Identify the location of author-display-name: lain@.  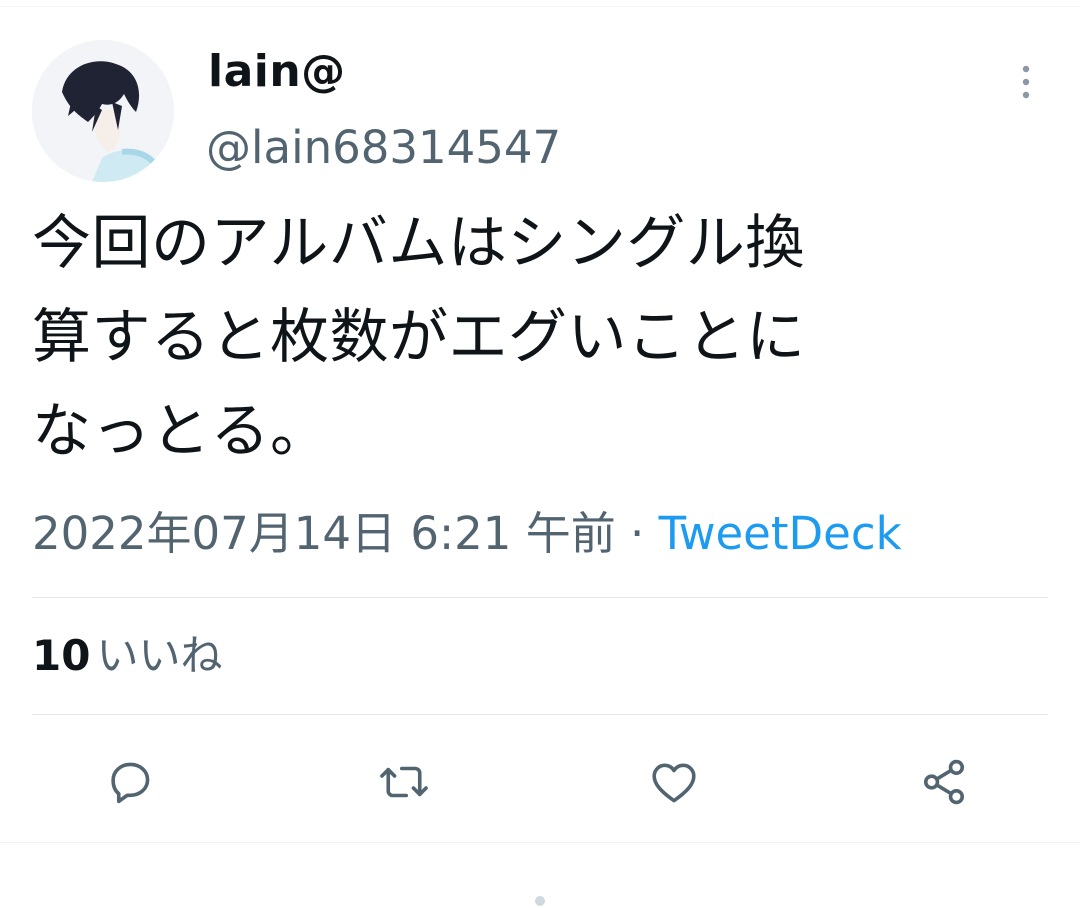
(277, 72).